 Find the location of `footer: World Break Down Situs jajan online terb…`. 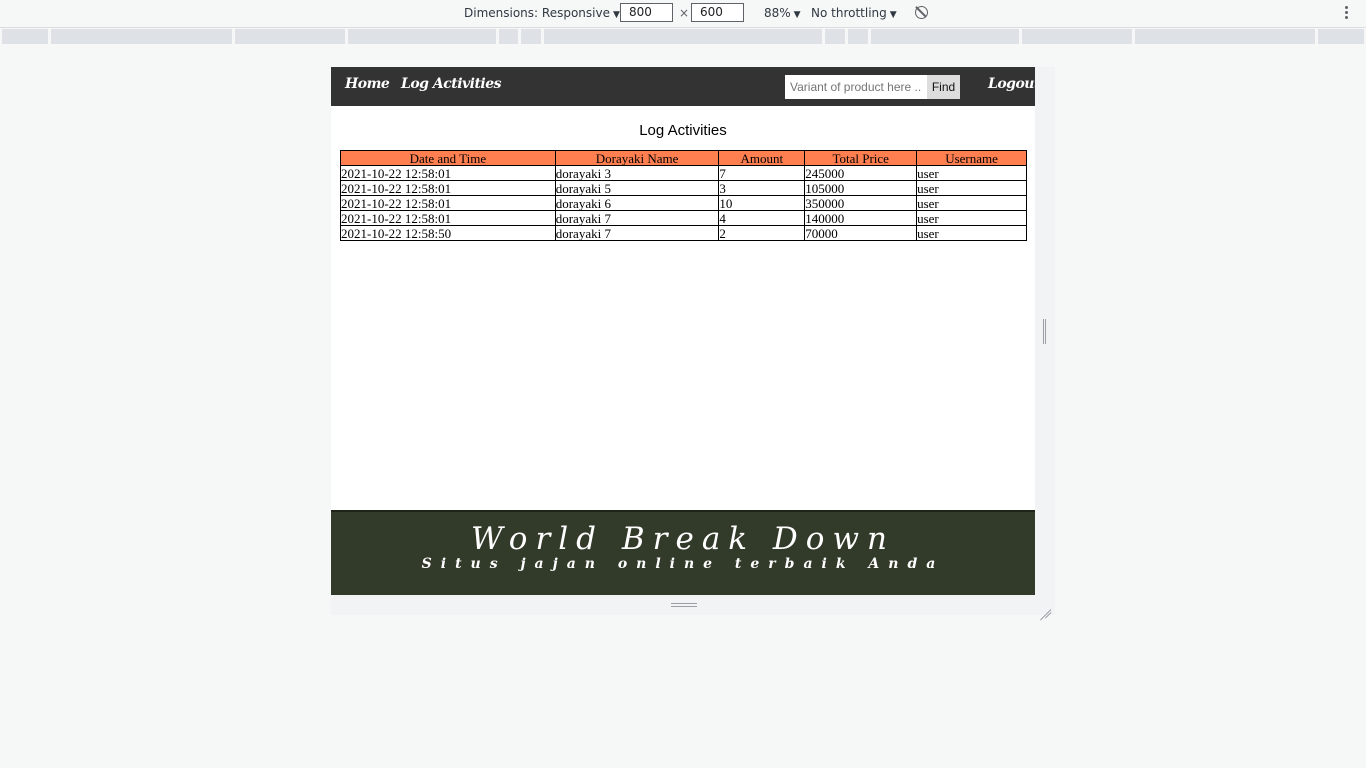

footer: World Break Down Situs jajan online terb… is located at coordinates (683, 552).